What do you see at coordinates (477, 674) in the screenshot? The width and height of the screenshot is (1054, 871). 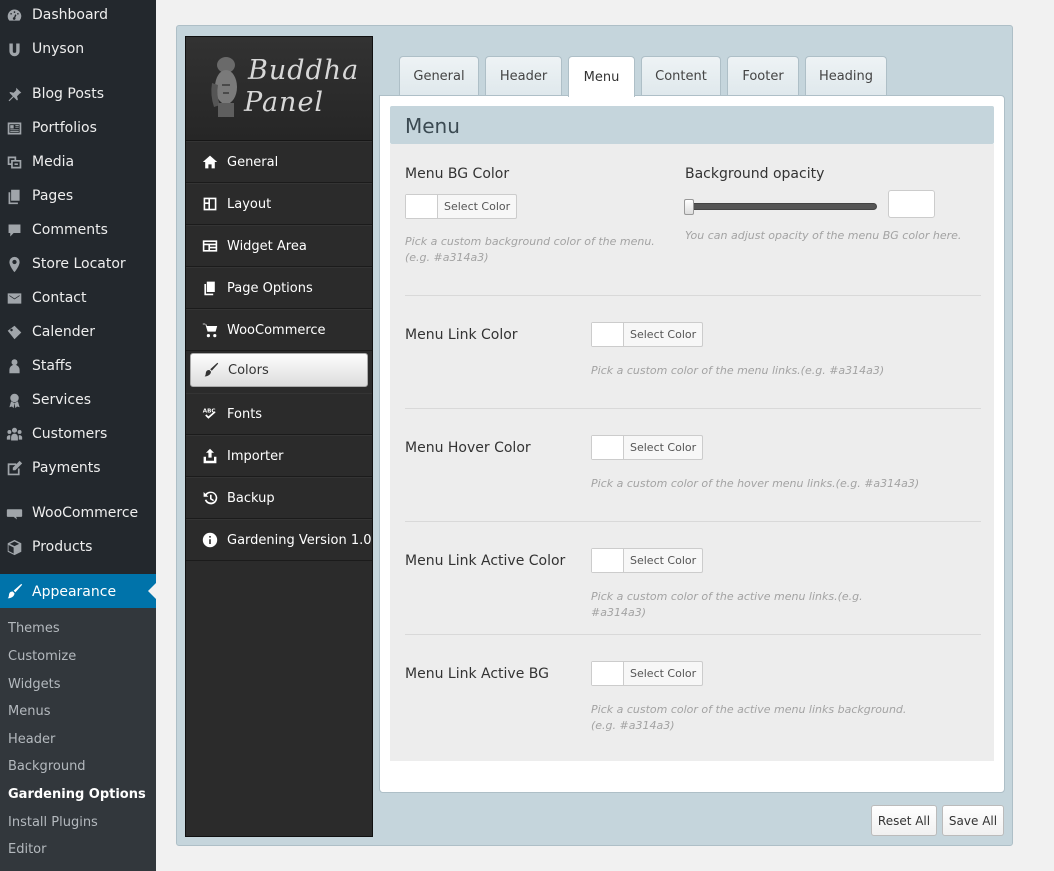 I see `menu-link-active-bg-label: Menu Link Active BG` at bounding box center [477, 674].